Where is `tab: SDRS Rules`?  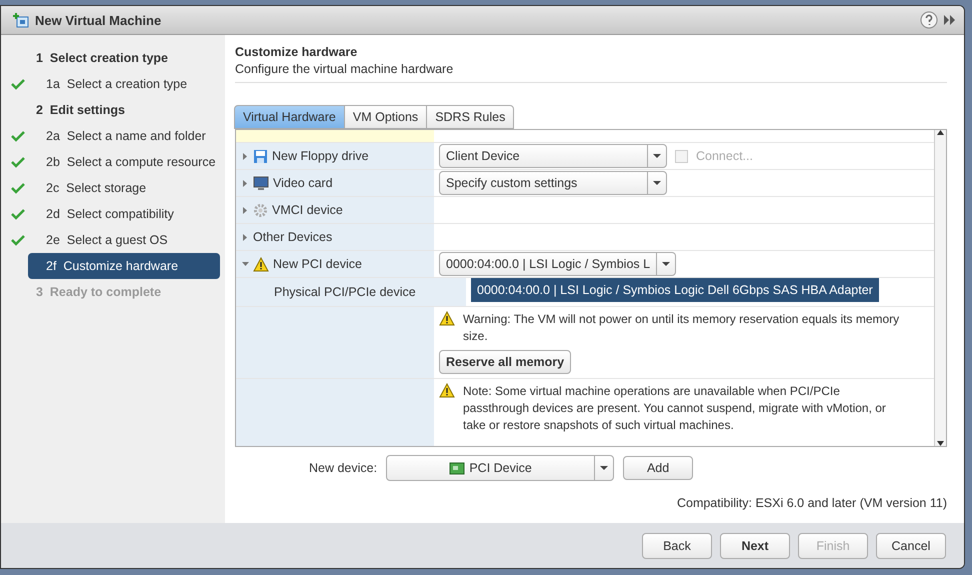 tab: SDRS Rules is located at coordinates (470, 117).